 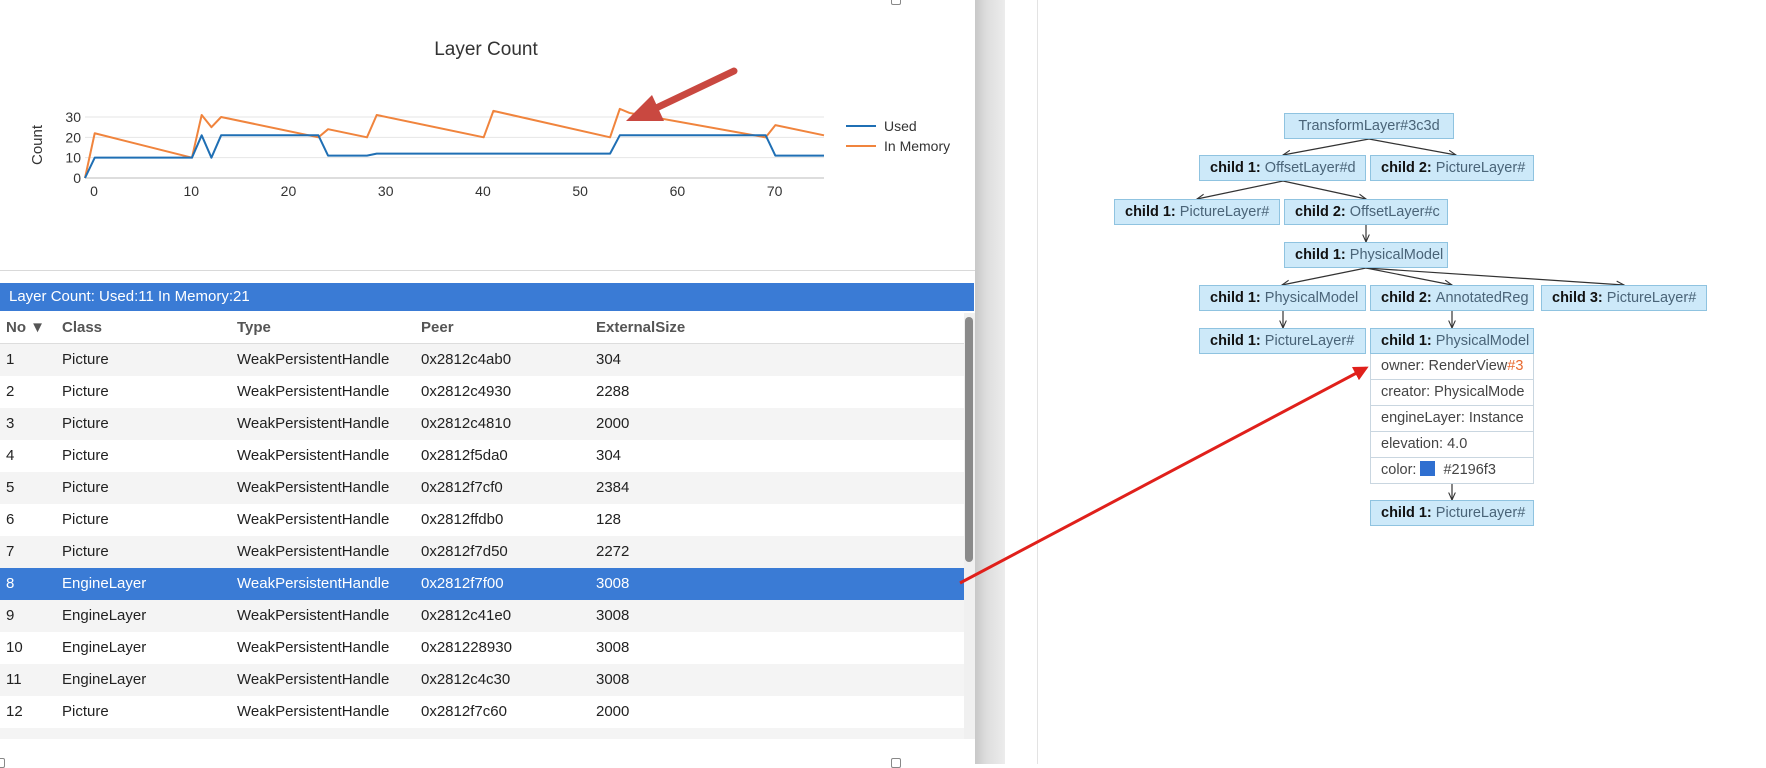 What do you see at coordinates (1452, 471) in the screenshot?
I see `property-color: color: #2196f3` at bounding box center [1452, 471].